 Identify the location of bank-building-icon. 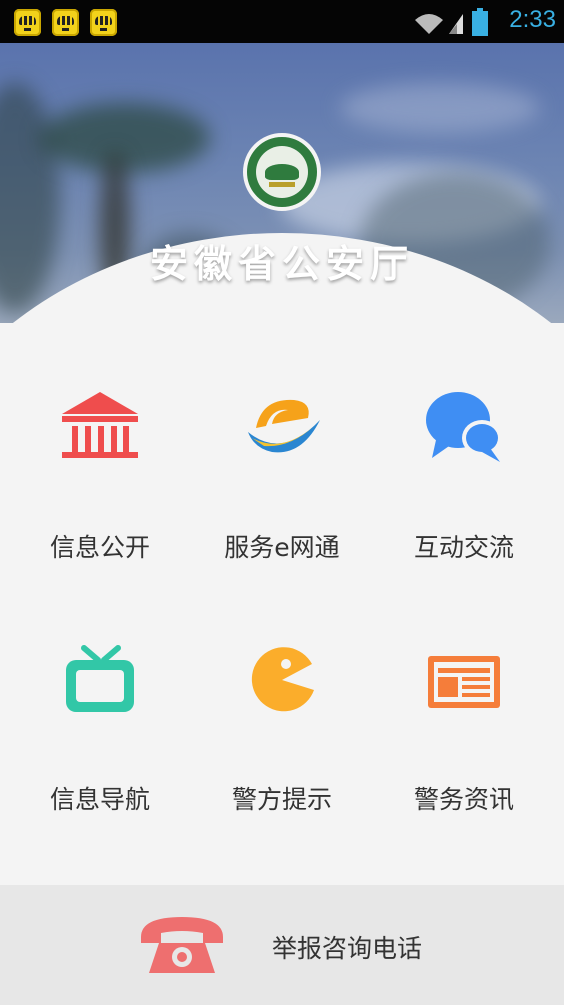
(100, 425).